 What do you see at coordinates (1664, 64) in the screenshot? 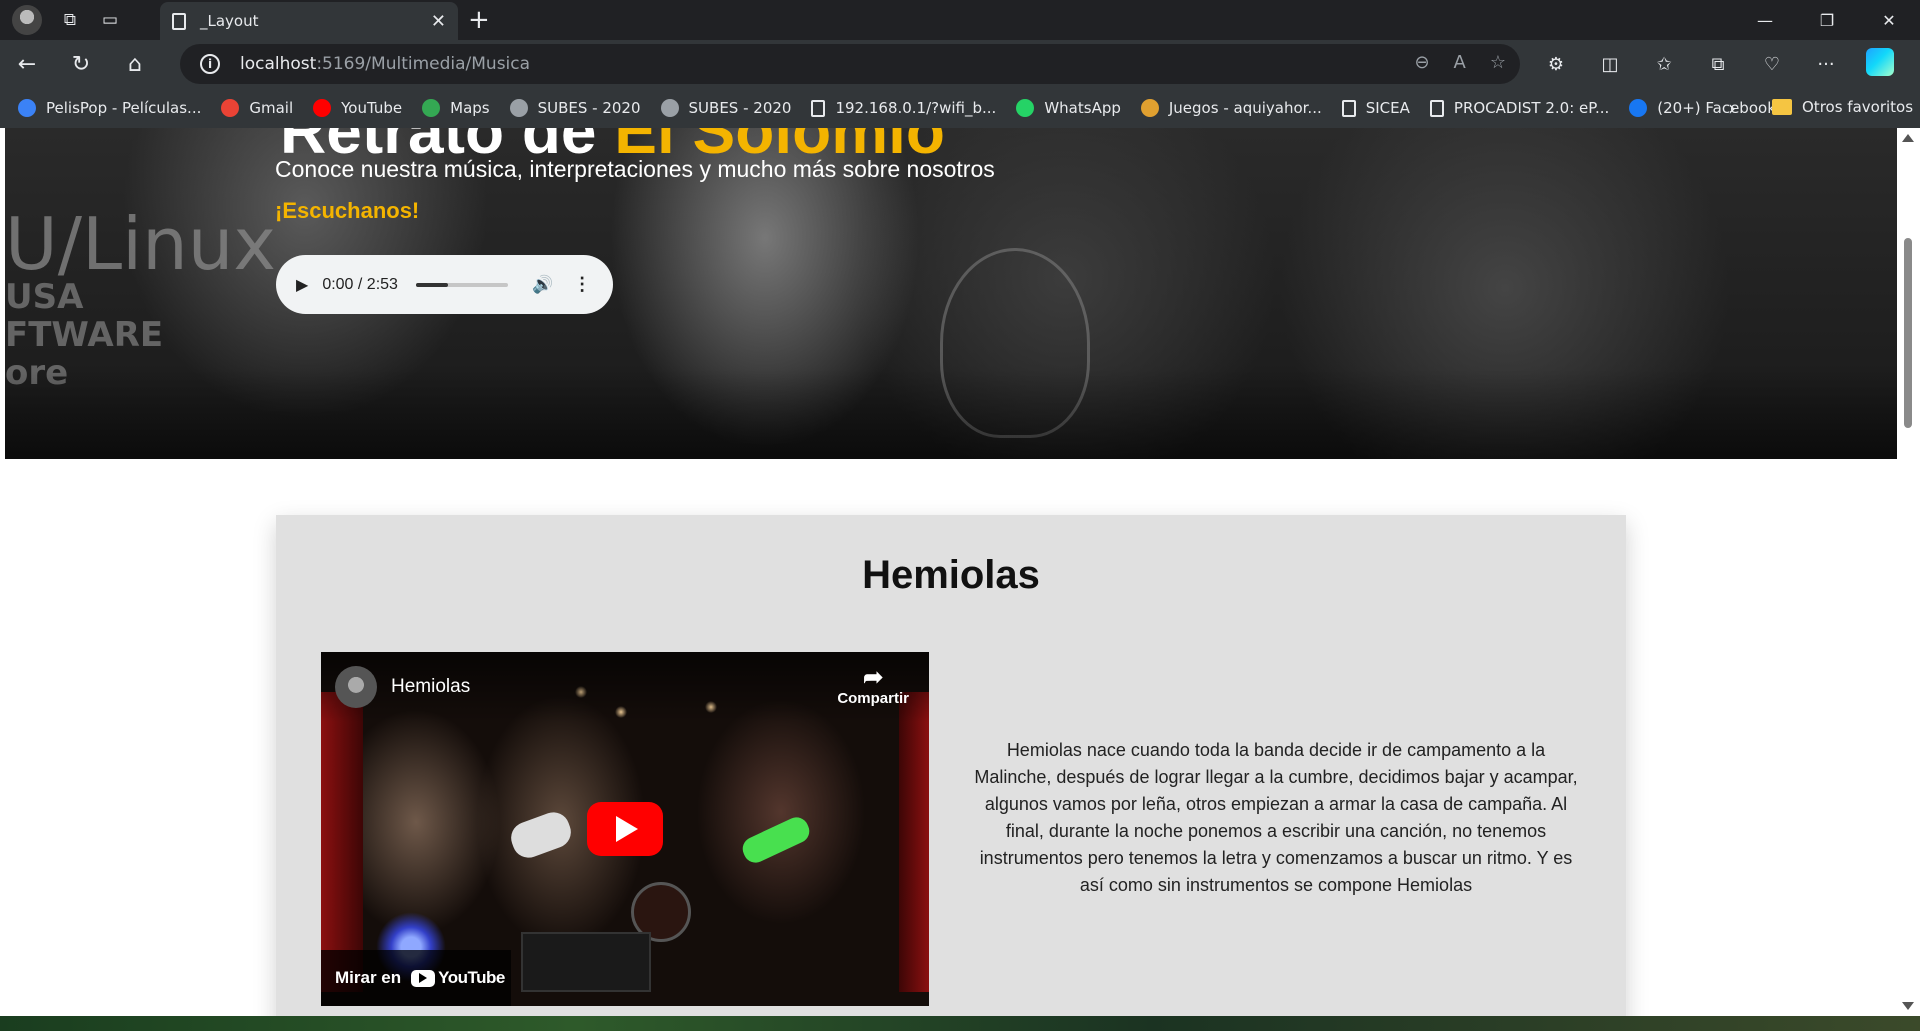
I see `favorites-icon: ✩` at bounding box center [1664, 64].